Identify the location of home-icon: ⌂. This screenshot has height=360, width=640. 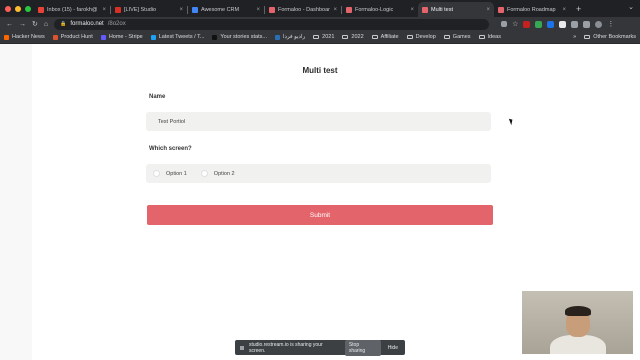
(46, 24).